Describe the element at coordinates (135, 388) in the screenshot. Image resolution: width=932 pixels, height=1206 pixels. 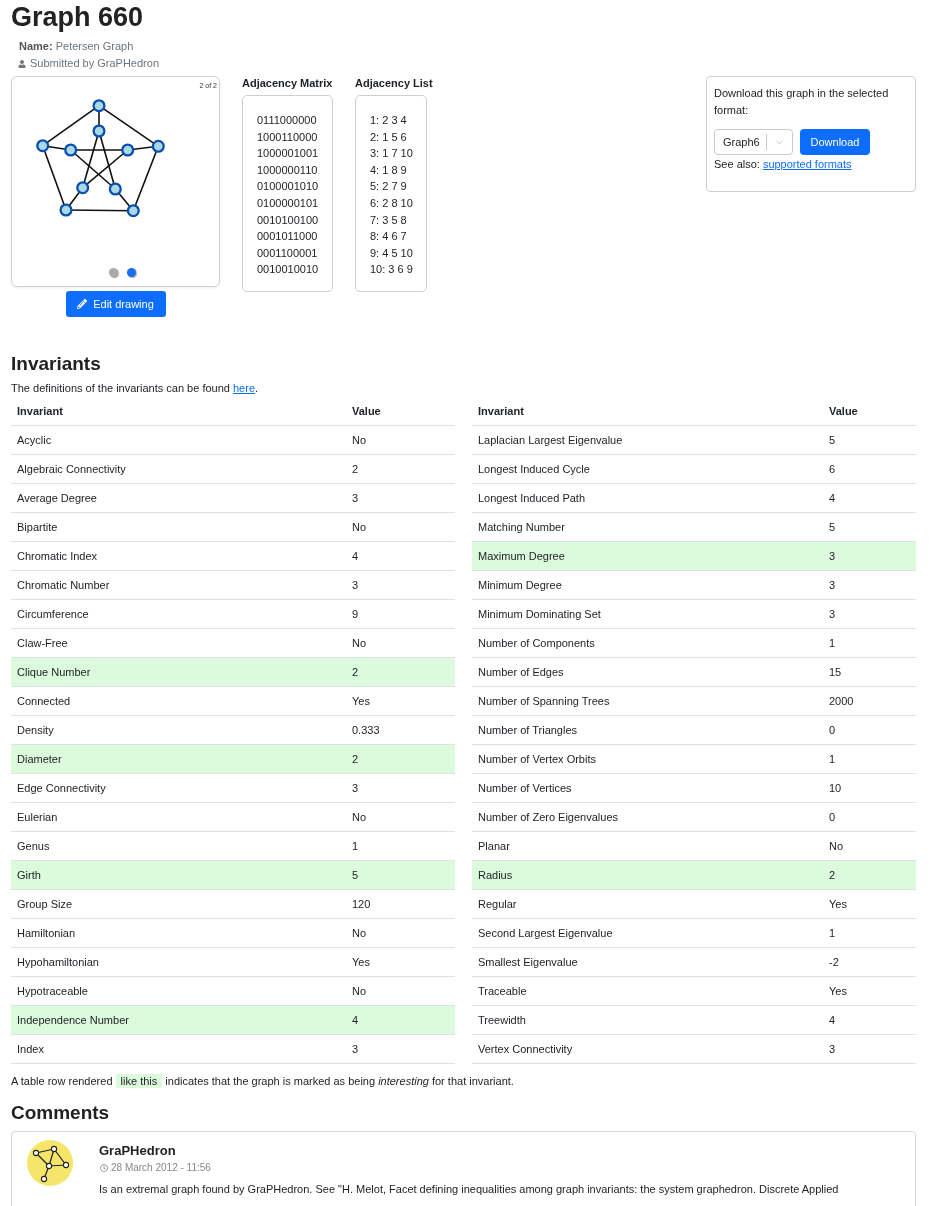
I see `invariants-intro: The definitions of the invariants can be found here.` at that location.